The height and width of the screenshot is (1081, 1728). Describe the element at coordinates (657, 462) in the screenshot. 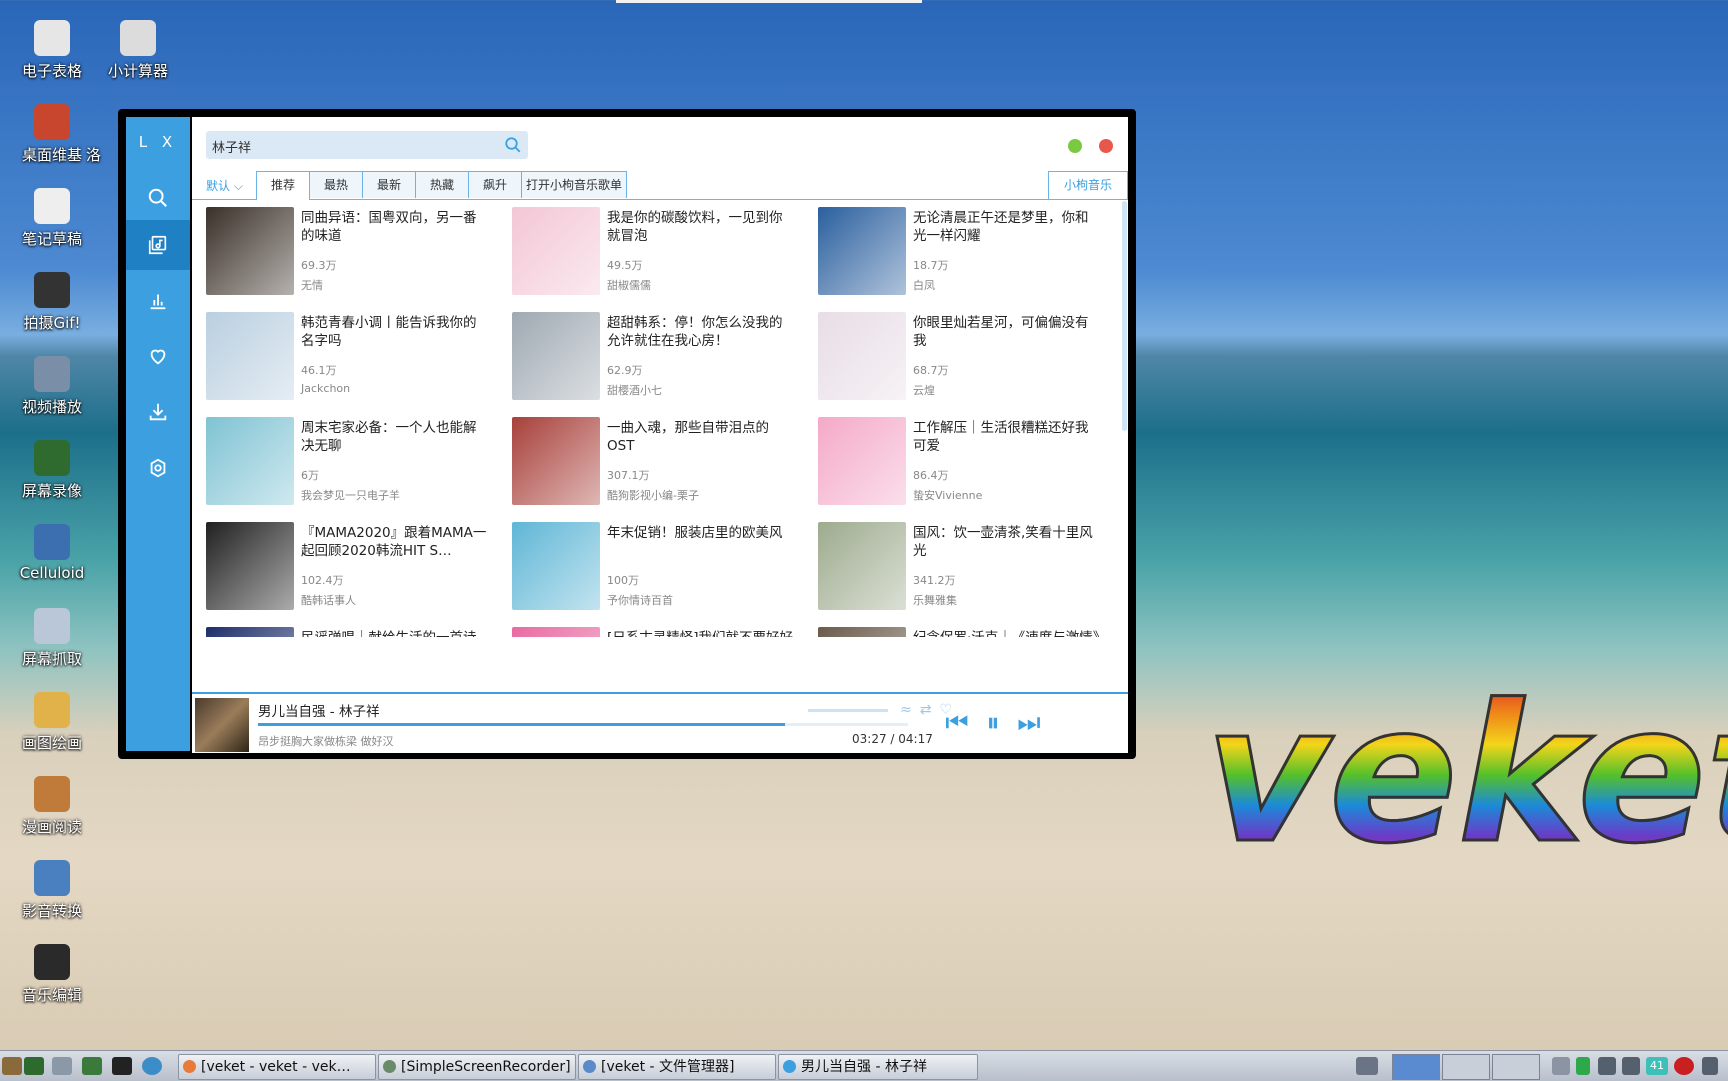

I see `playlist-card: 一曲入魂，那些自带泪点的OST 307.1万 酷狗影视小编-栗子` at that location.